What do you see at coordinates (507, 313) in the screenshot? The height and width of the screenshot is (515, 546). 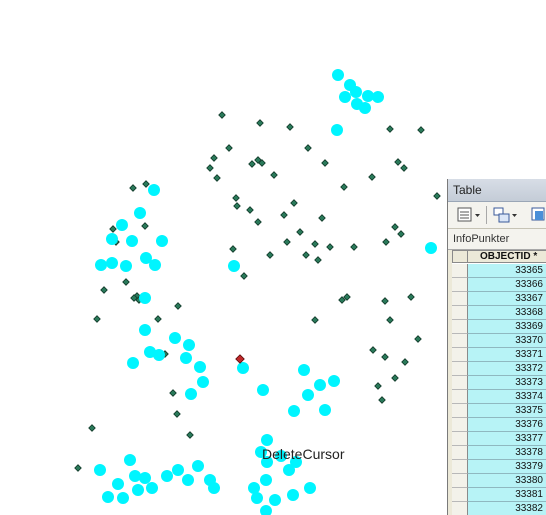 I see `objectid-cell: 33368` at bounding box center [507, 313].